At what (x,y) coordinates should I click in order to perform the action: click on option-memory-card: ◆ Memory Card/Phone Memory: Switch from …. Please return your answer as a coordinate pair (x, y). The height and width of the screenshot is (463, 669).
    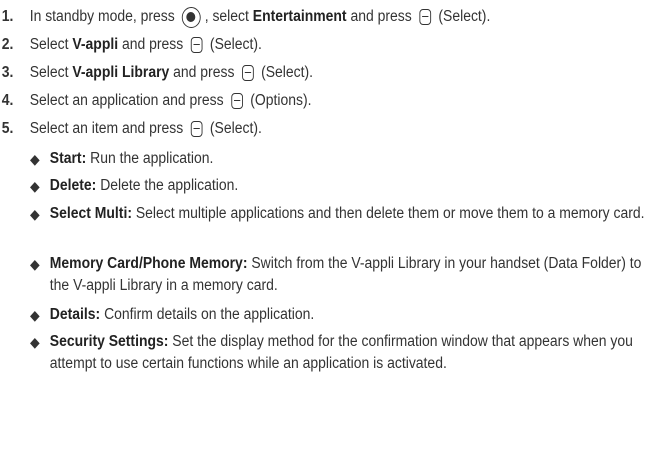
    Looking at the image, I should click on (345, 275).